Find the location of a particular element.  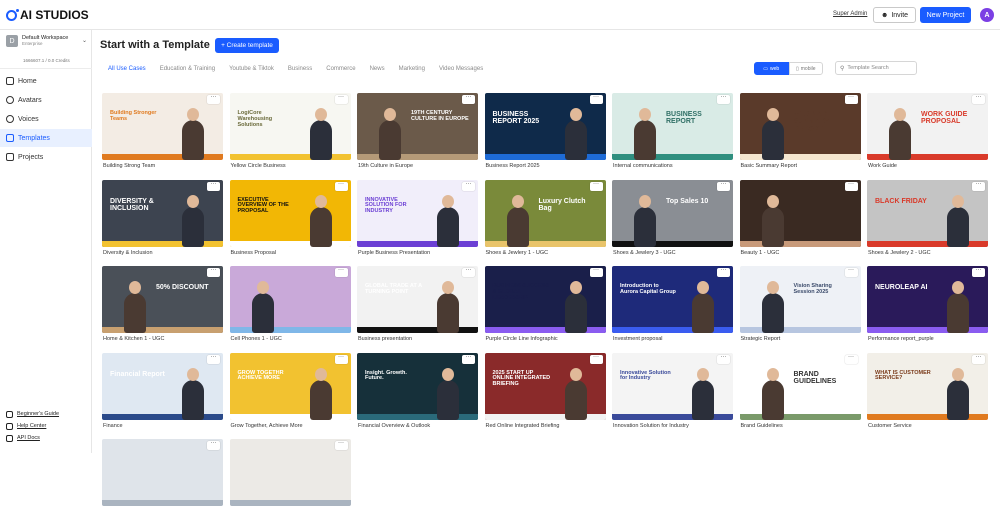

template-card: 50% DISCOUNT ··· Home & Kitchen 1 - UGC is located at coordinates (162, 306).